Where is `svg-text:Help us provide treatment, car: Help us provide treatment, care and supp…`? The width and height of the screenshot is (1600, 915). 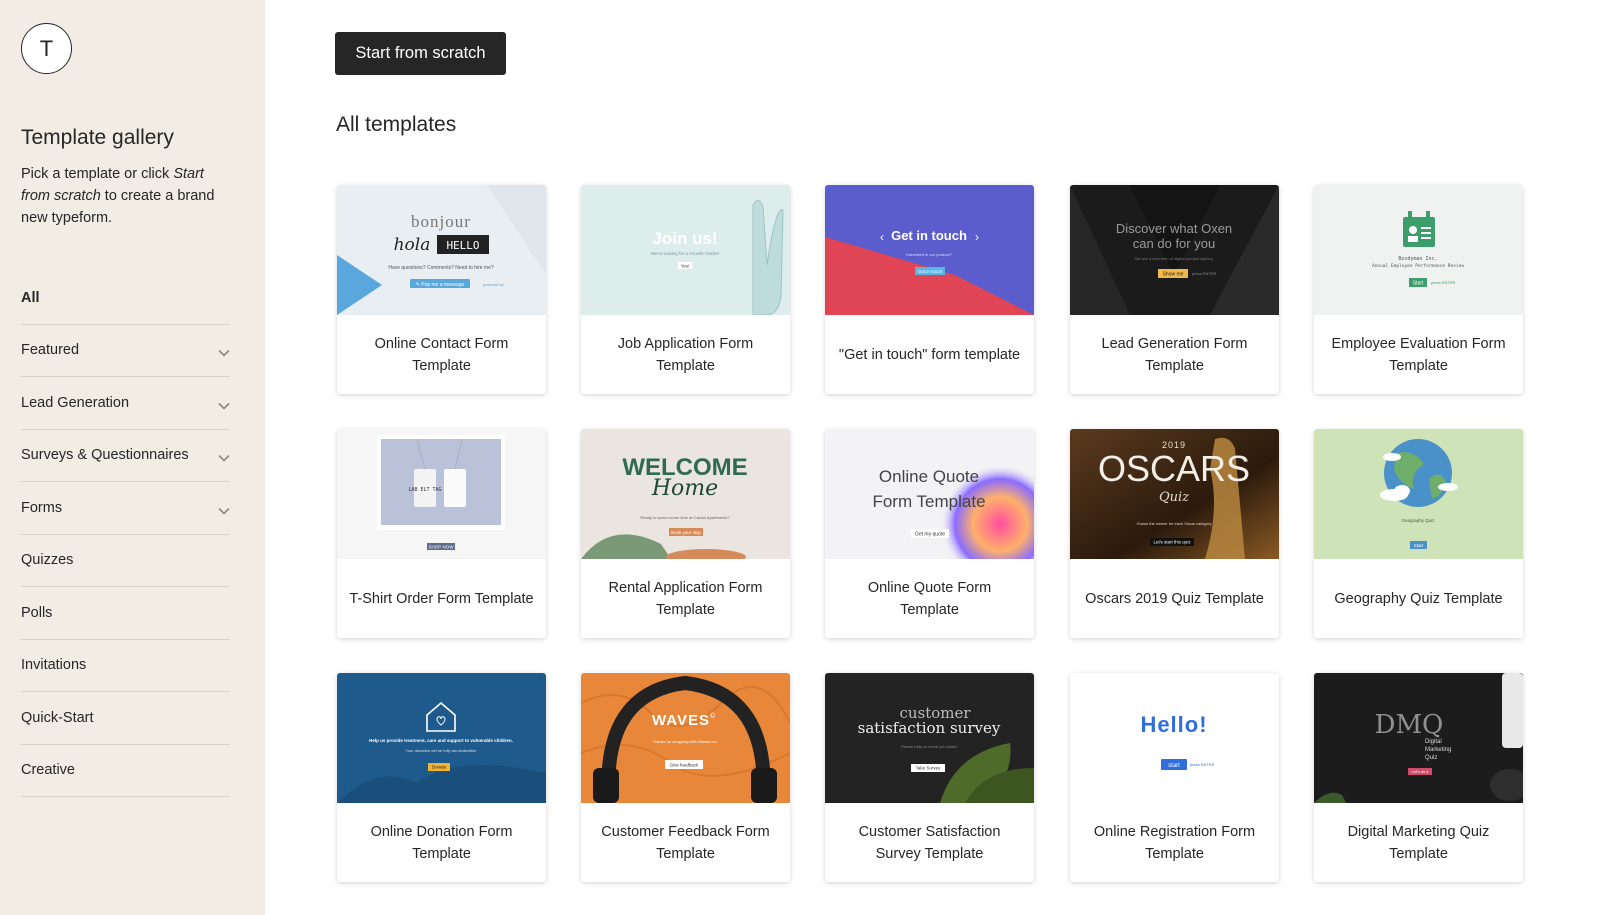
svg-text:Help us provide treatment, car: Help us provide treatment, care and supp… is located at coordinates (441, 740).